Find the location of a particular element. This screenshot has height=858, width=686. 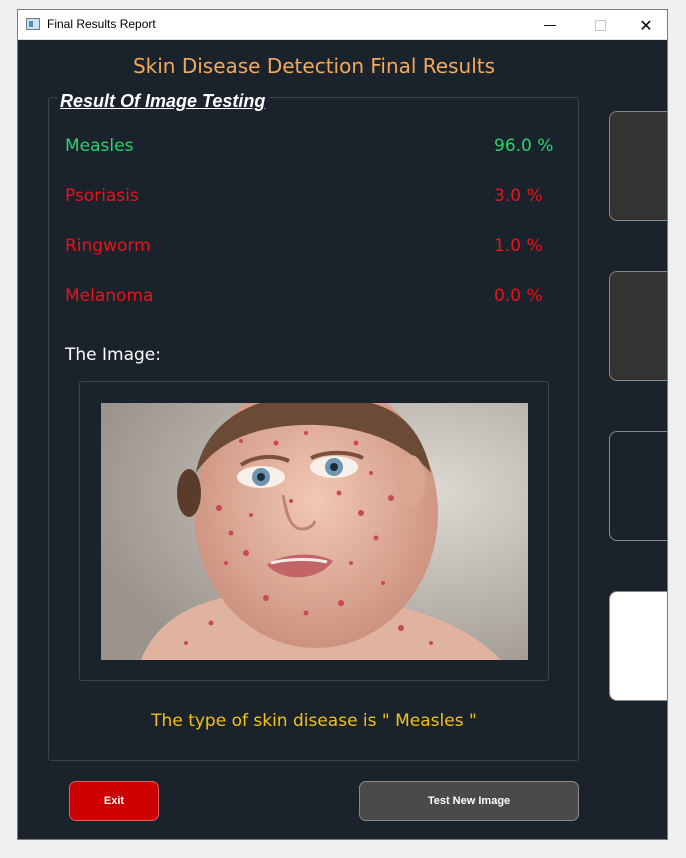

exit-button: Exit is located at coordinates (114, 801).